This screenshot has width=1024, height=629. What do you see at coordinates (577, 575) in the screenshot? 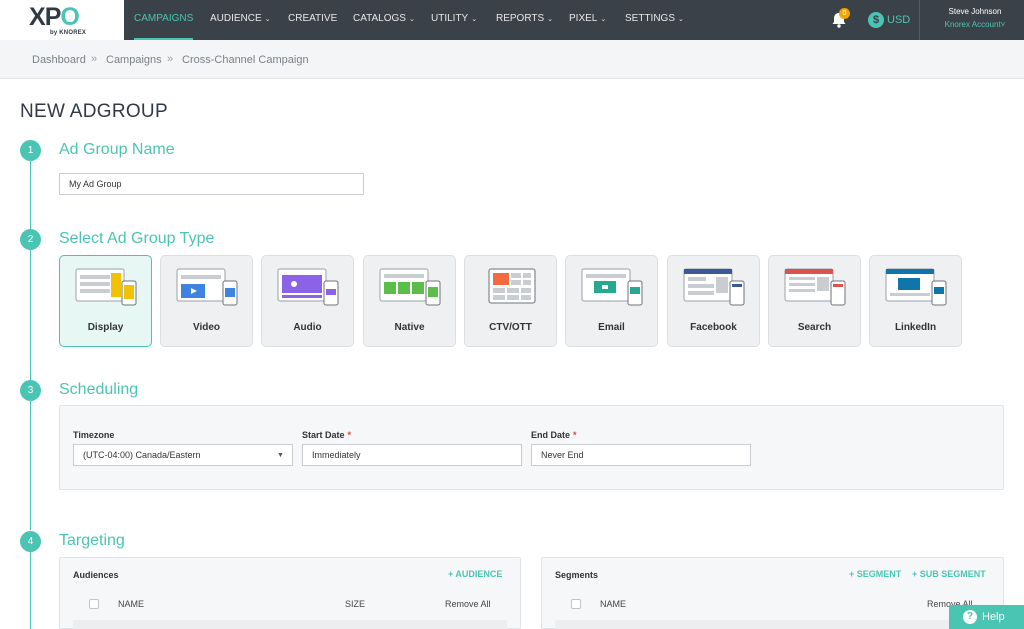
I see `segments-title: Segments` at bounding box center [577, 575].